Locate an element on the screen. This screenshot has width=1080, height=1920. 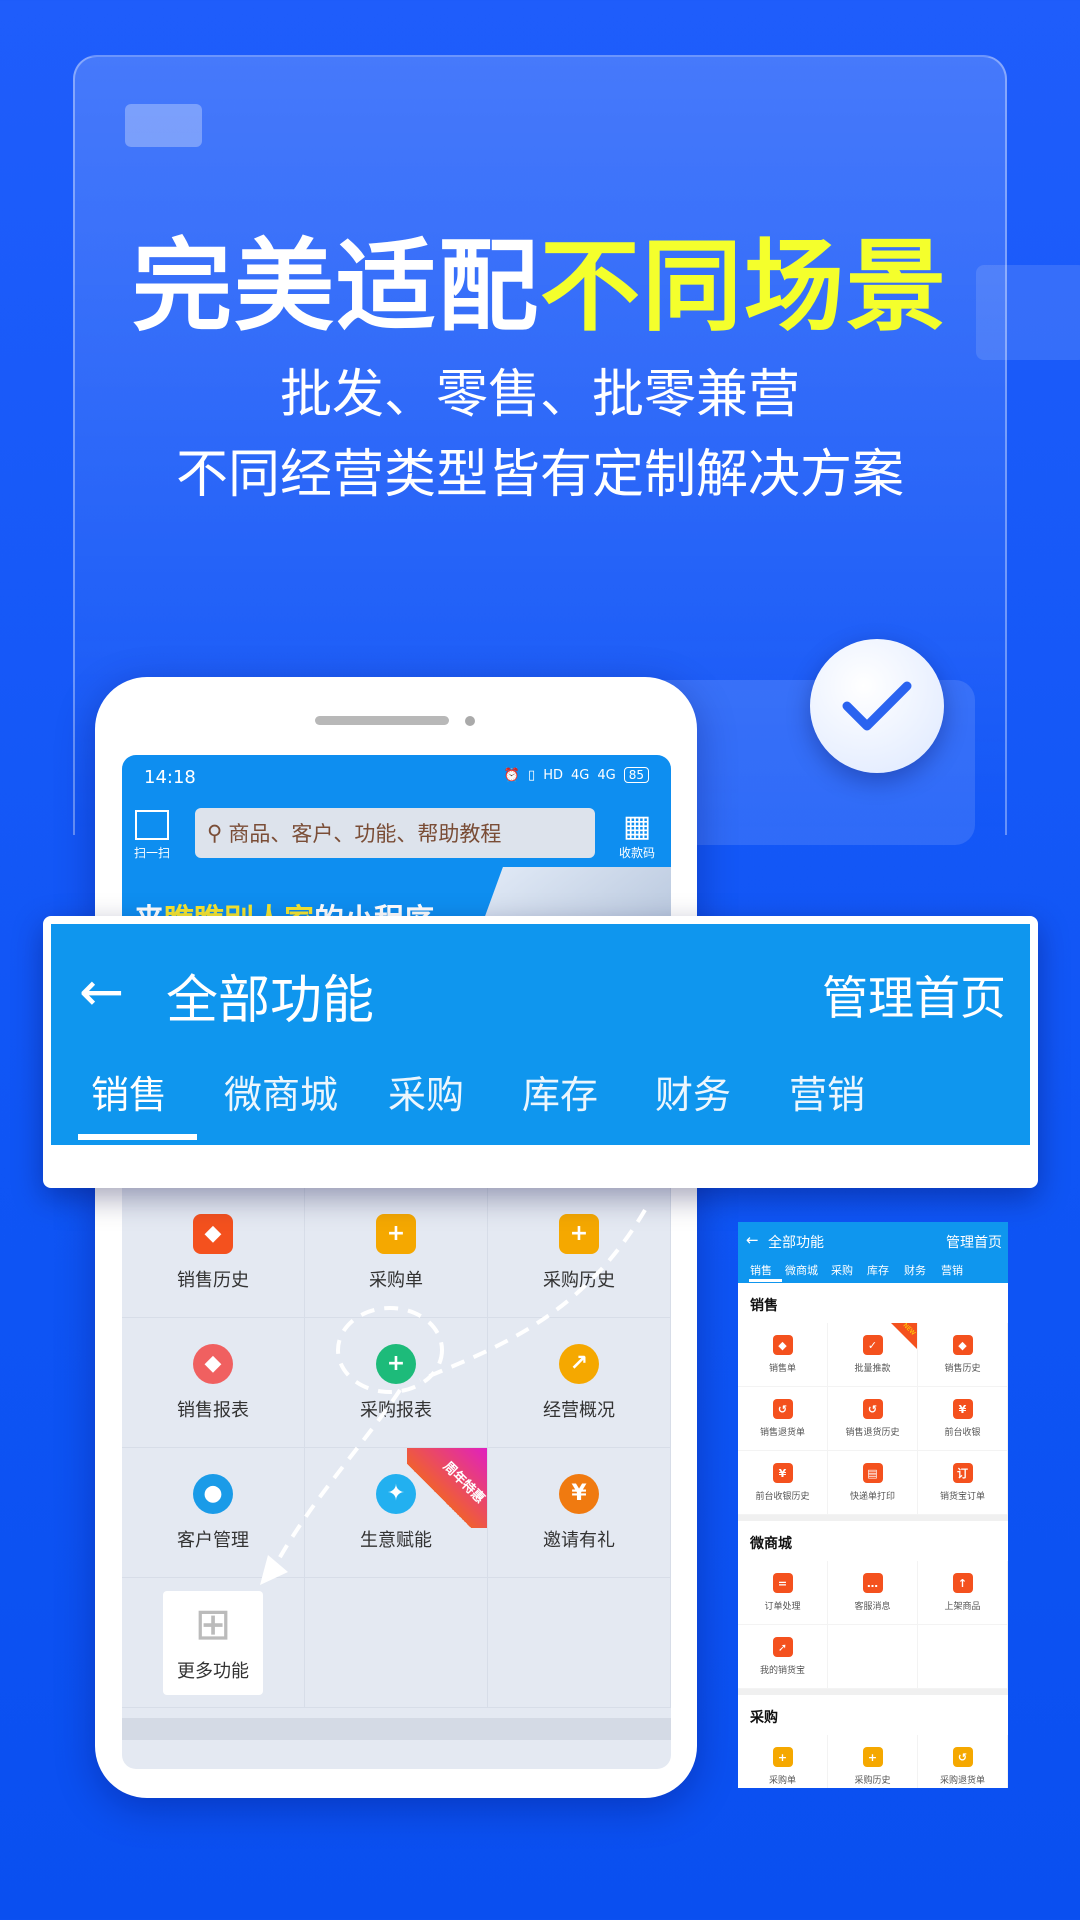
status-icons: ⏰ ▯ HD 4G 4G 85 is located at coordinates (576, 775).